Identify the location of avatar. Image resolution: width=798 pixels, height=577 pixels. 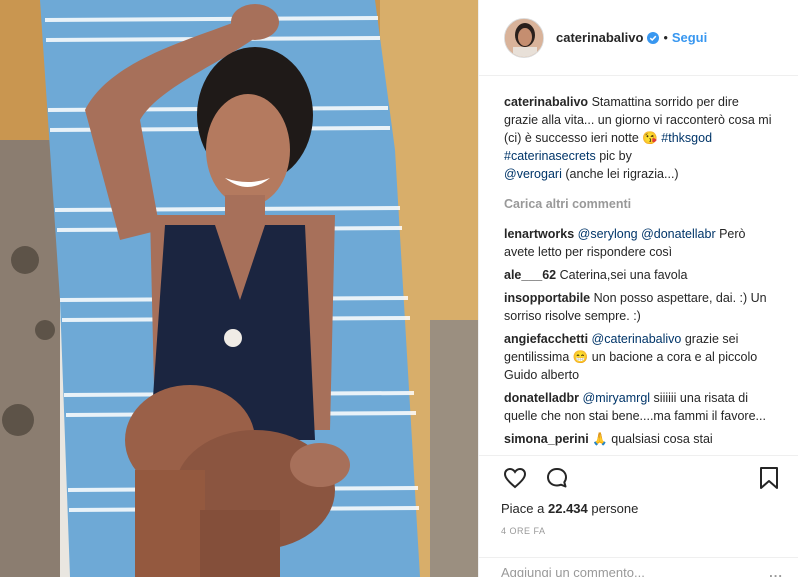
(524, 37).